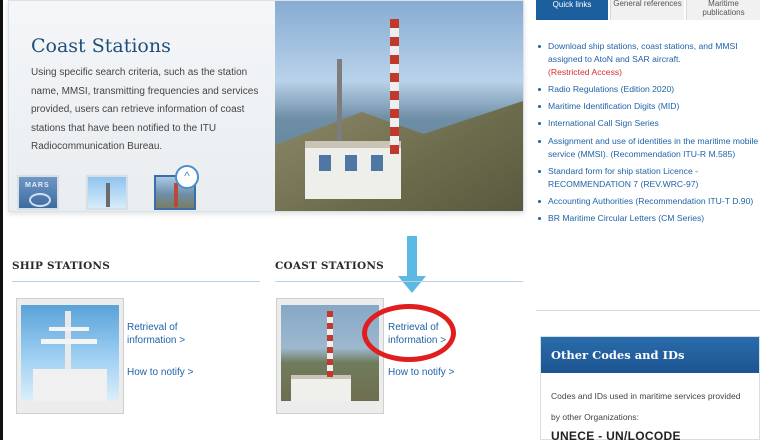 The height and width of the screenshot is (440, 760). What do you see at coordinates (37, 185) in the screenshot?
I see `thumbnail-mars-label: MARS` at bounding box center [37, 185].